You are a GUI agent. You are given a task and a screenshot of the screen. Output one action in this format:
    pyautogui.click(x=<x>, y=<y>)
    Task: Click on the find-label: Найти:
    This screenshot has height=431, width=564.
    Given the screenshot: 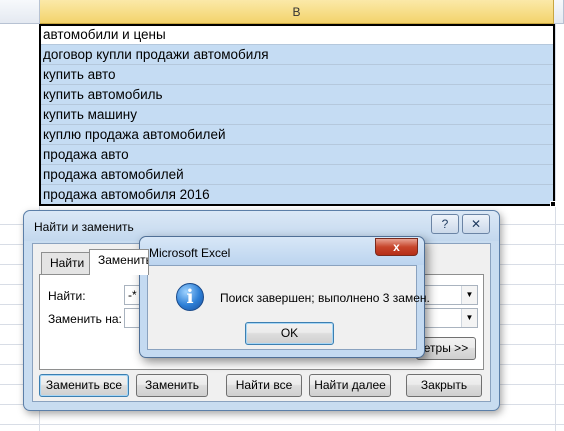 What is the action you would take?
    pyautogui.click(x=67, y=296)
    